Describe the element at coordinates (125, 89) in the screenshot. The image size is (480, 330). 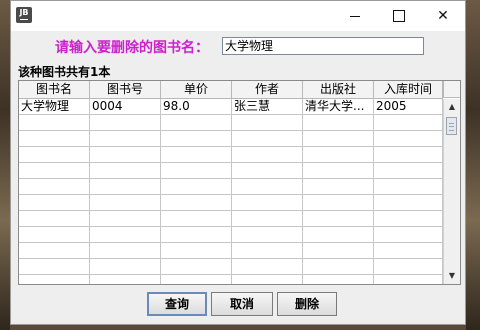
I see `column-header-book-id: 图书号` at that location.